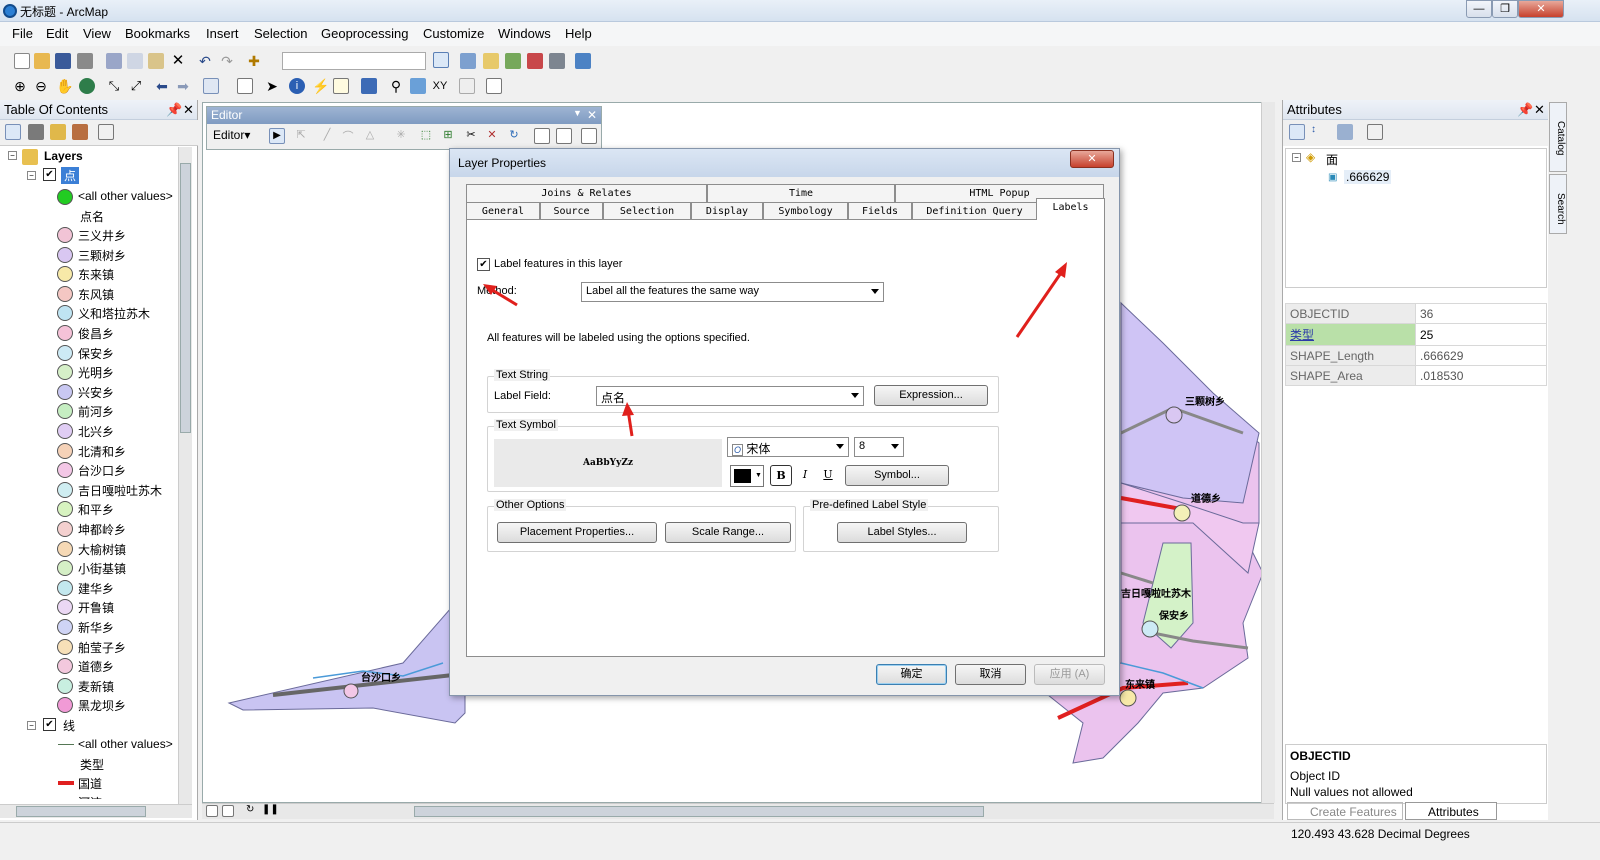  I want to click on hyperlink-icon: ⚡, so click(320, 86).